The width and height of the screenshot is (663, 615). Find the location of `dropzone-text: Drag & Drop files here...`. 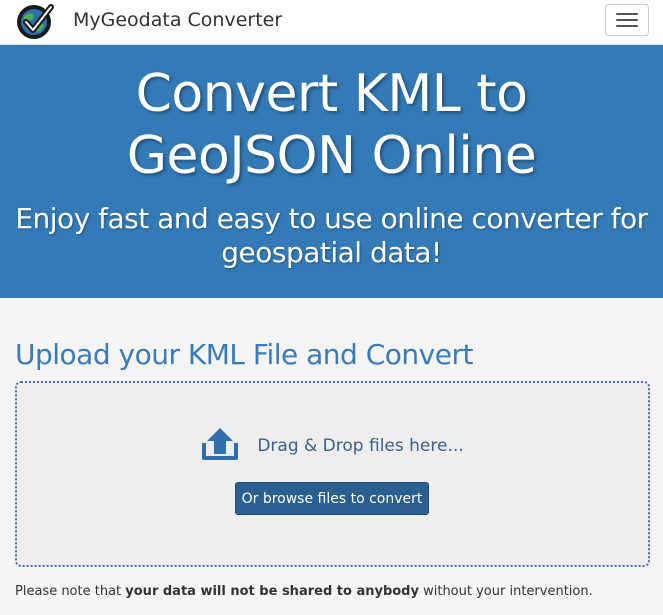

dropzone-text: Drag & Drop files here... is located at coordinates (360, 446).